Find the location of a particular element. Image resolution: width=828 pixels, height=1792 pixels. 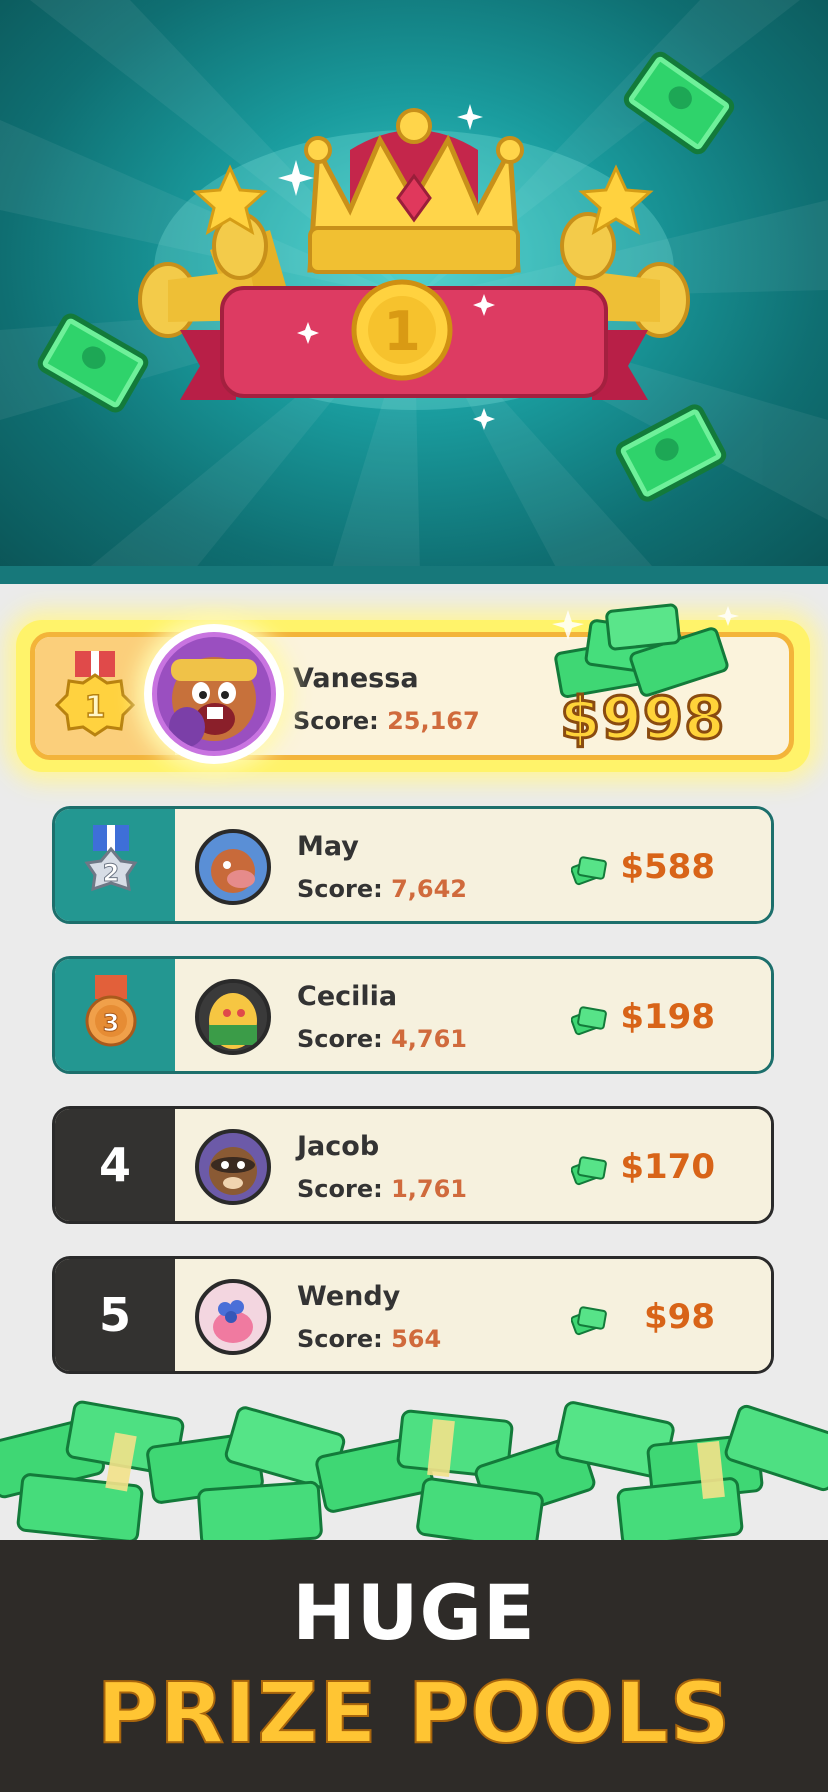

rank-number: 5 is located at coordinates (114, 1315).